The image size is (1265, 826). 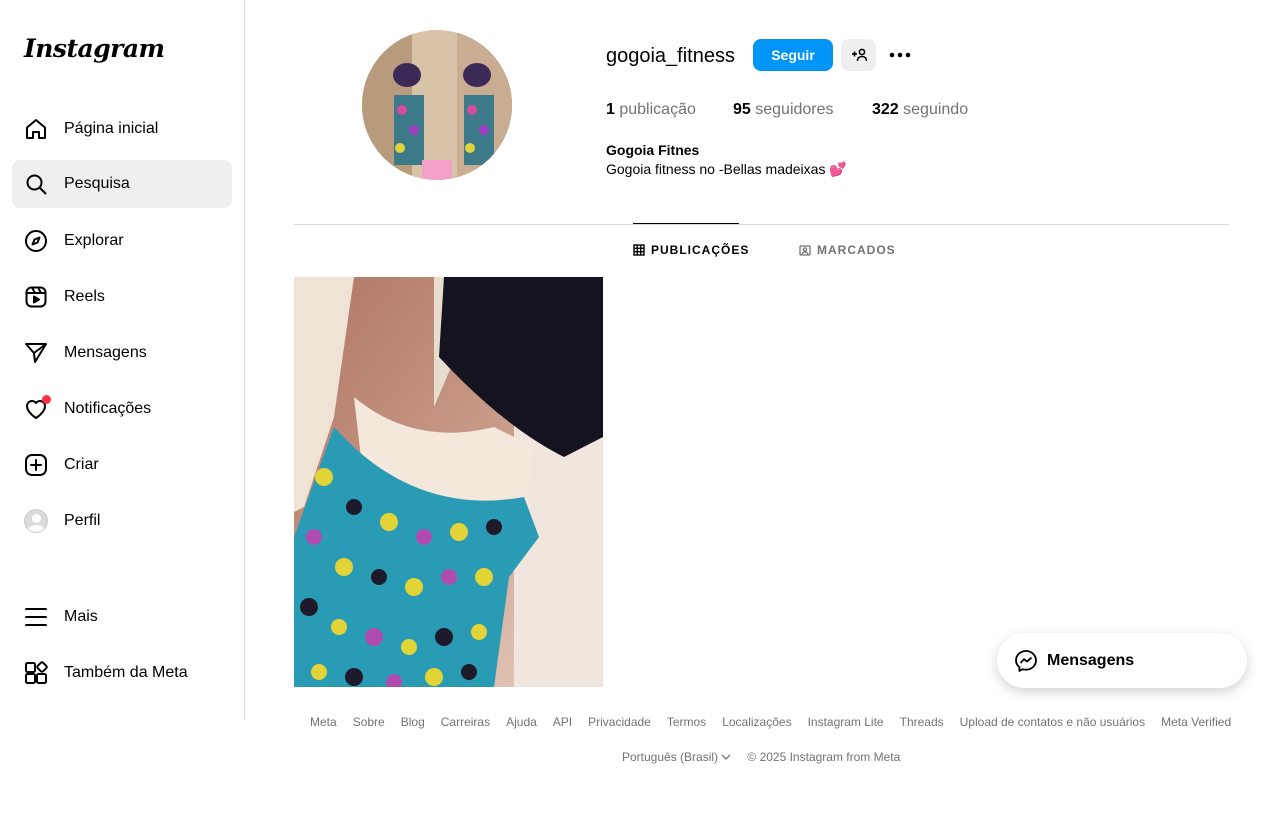 I want to click on sidebar-item-label: Mensagens, so click(x=105, y=352).